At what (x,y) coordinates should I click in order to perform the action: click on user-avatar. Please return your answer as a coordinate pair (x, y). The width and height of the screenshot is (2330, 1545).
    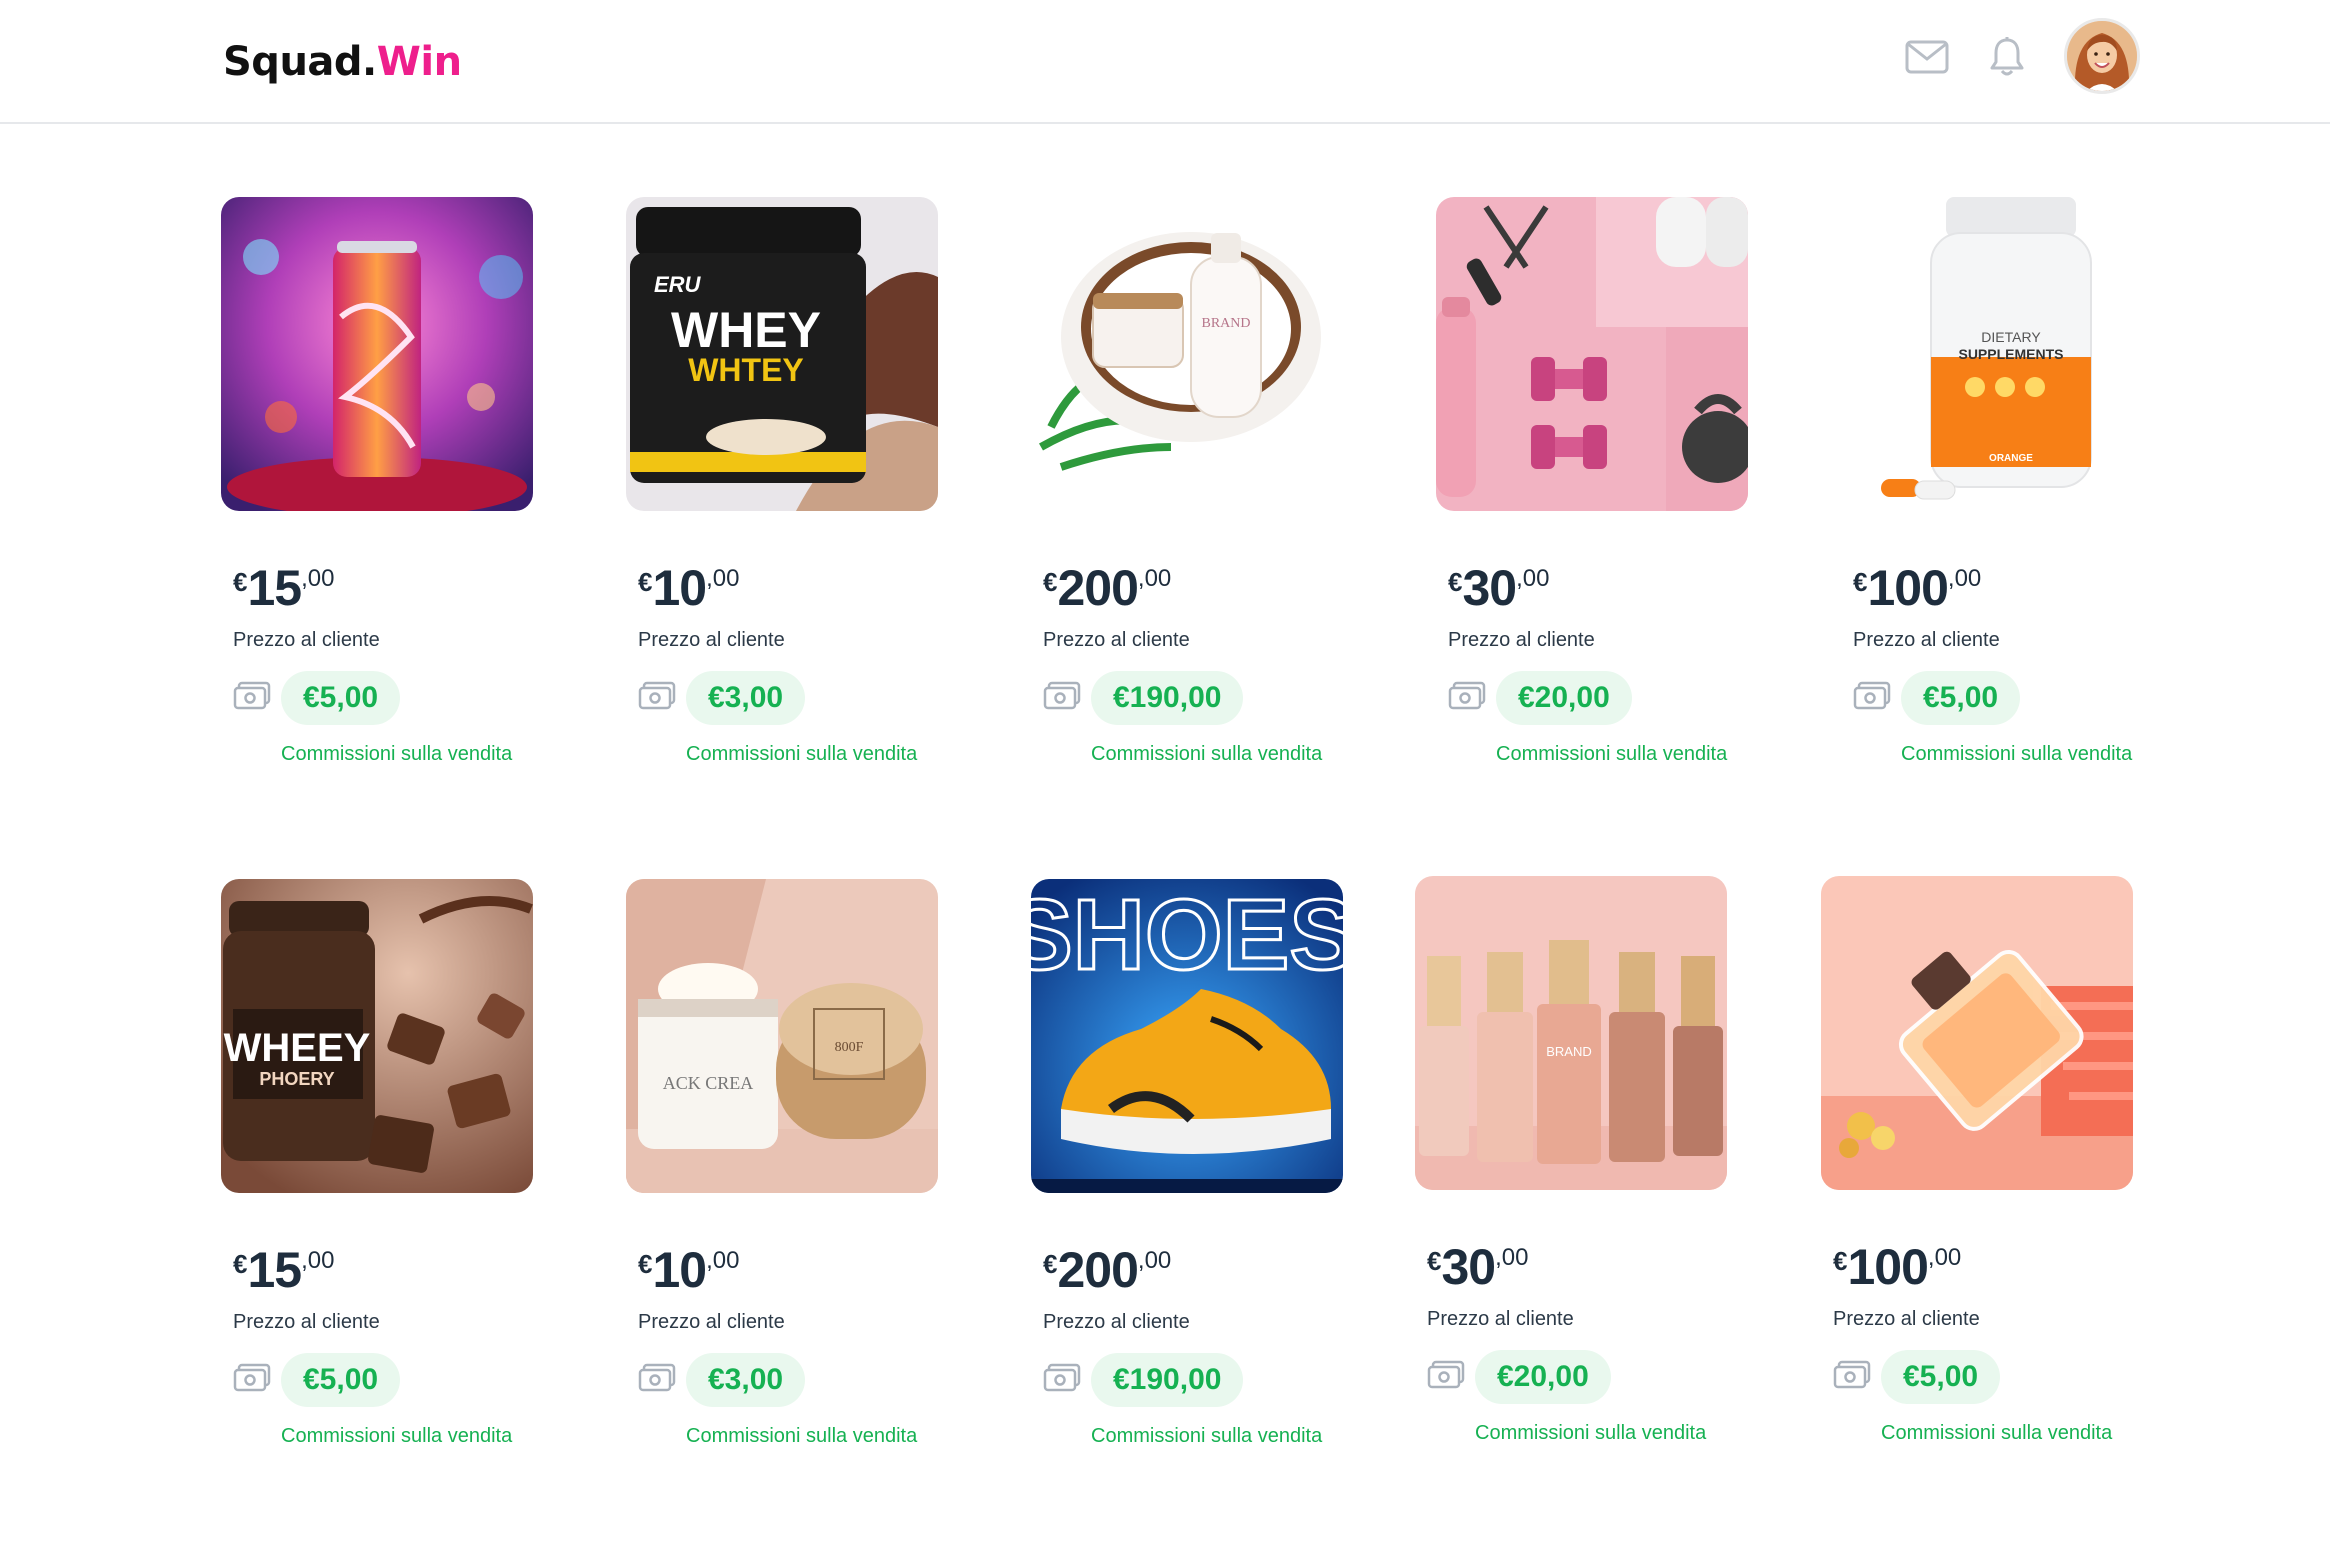
    Looking at the image, I should click on (2102, 56).